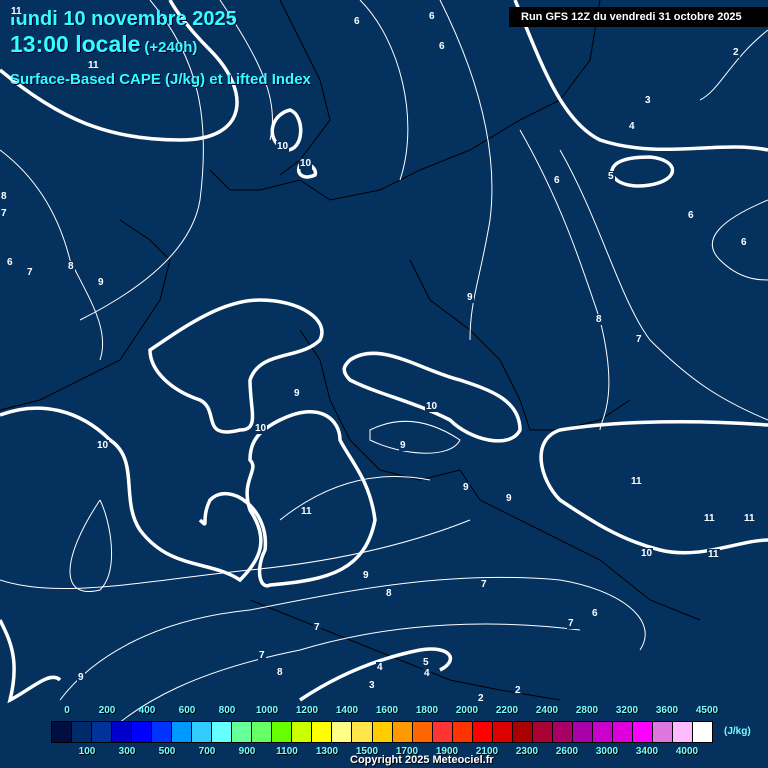 The height and width of the screenshot is (768, 768). Describe the element at coordinates (707, 710) in the screenshot. I see `legend-label: 4500` at that location.